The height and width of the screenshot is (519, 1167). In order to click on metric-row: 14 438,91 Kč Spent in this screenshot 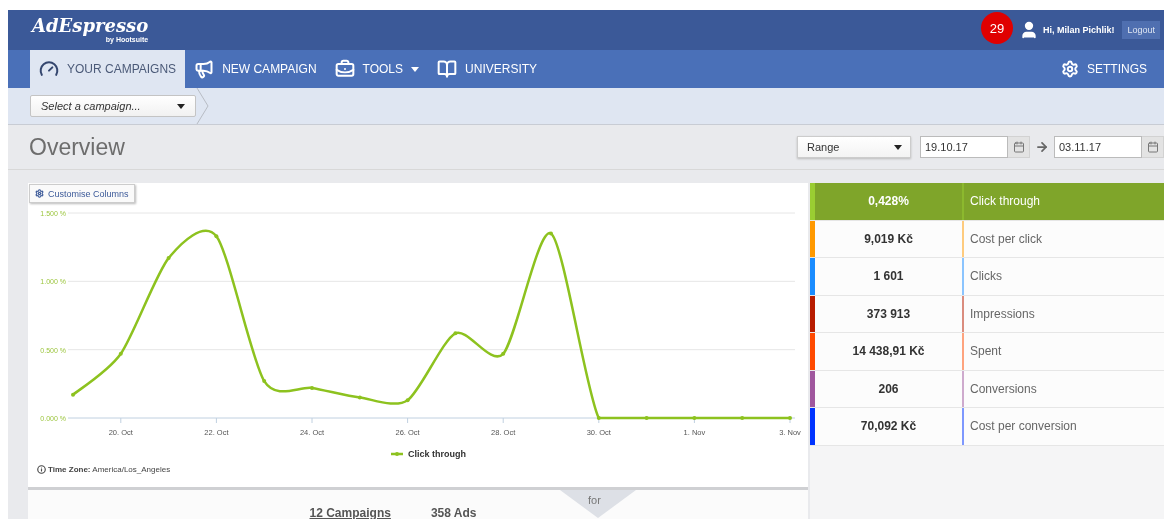, I will do `click(987, 352)`.